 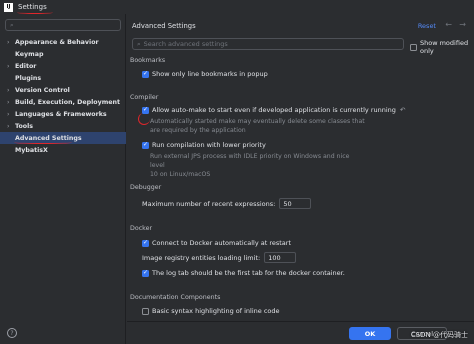 I want to click on intellij-icon: IJ, so click(x=8, y=7).